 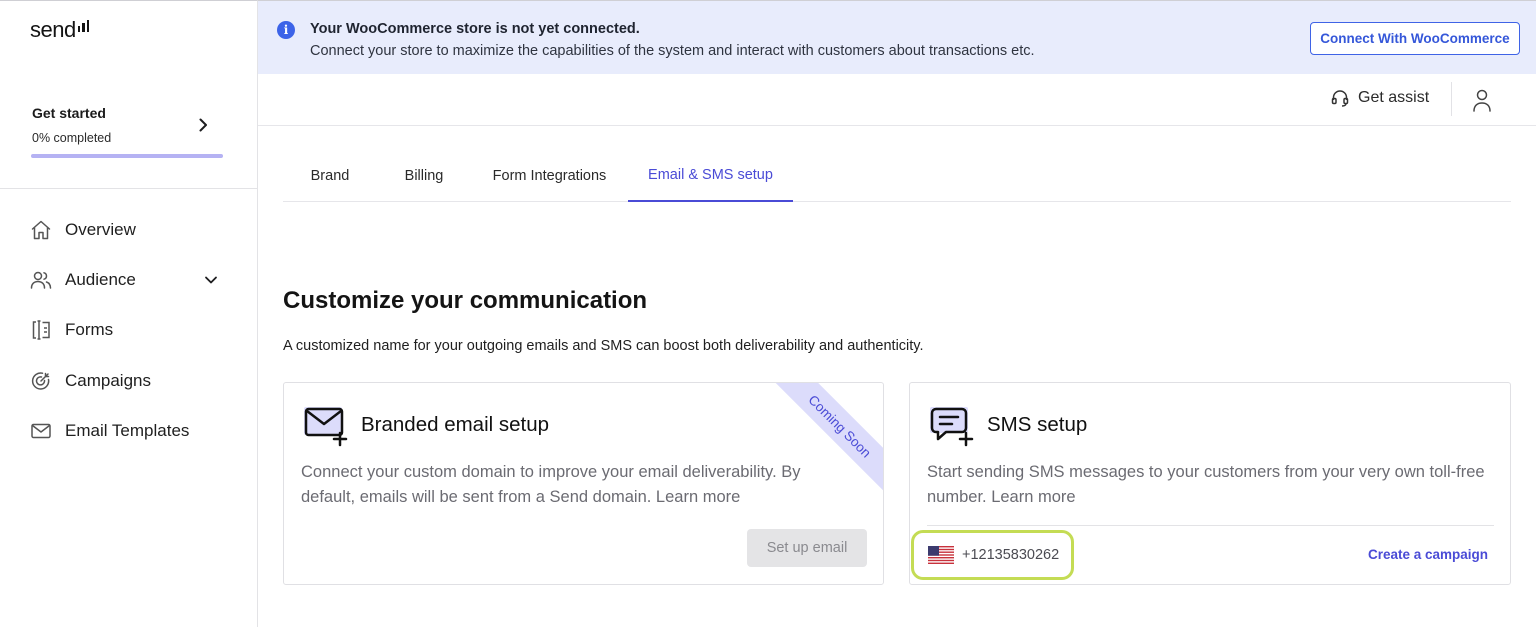 What do you see at coordinates (41, 330) in the screenshot?
I see `form-icon` at bounding box center [41, 330].